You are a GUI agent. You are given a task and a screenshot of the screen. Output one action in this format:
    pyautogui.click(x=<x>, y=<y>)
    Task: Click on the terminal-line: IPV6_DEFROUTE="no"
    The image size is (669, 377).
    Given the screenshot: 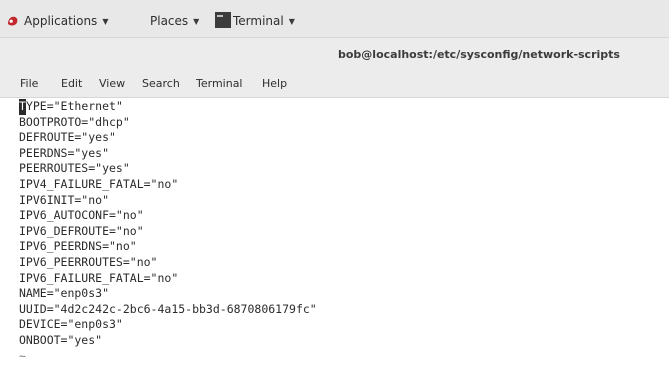 What is the action you would take?
    pyautogui.click(x=81, y=230)
    